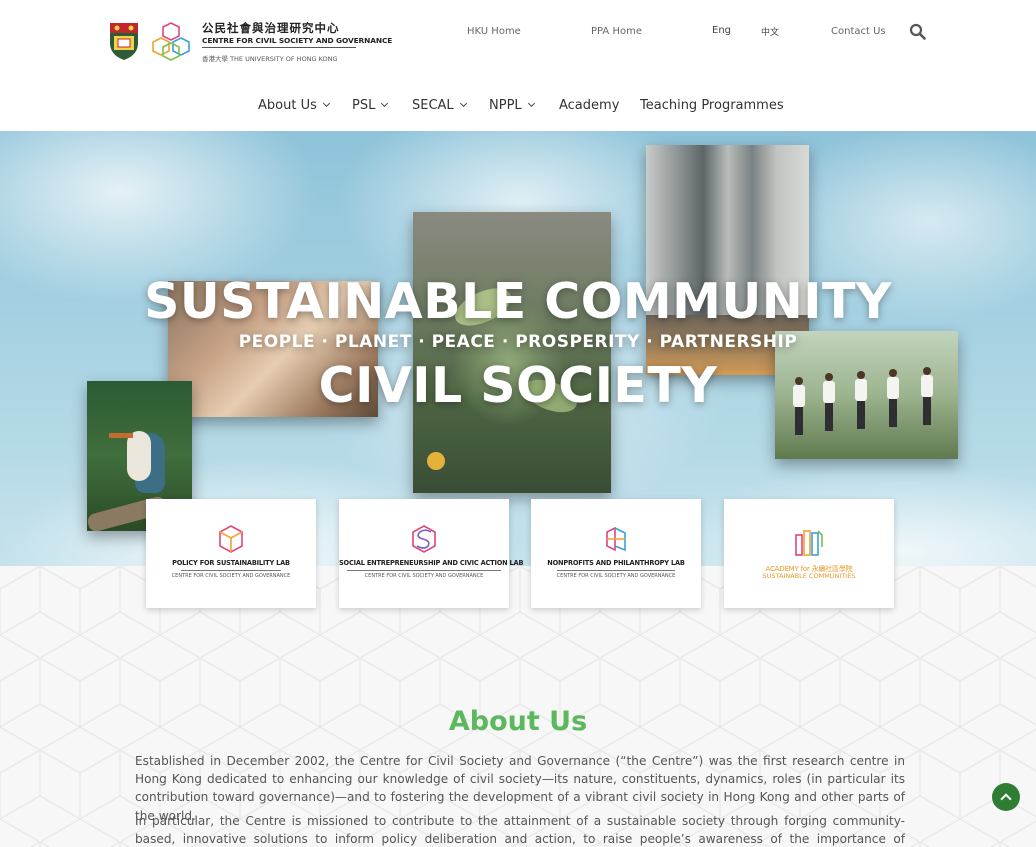  What do you see at coordinates (271, 28) in the screenshot?
I see `logo-name-chinese: 公民社會與治理研究中心` at bounding box center [271, 28].